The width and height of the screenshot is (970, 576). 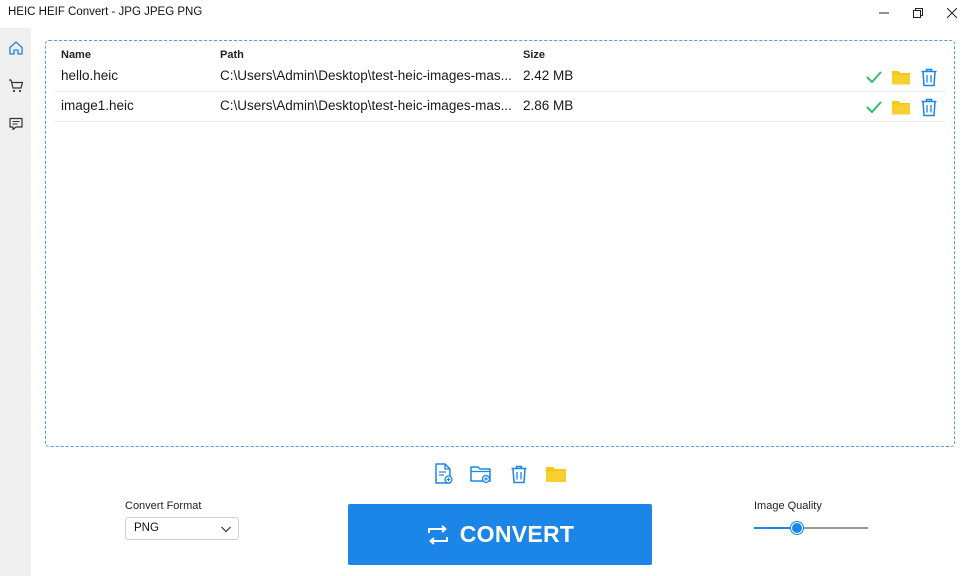 What do you see at coordinates (517, 534) in the screenshot?
I see `convert-button-label: CONVERT` at bounding box center [517, 534].